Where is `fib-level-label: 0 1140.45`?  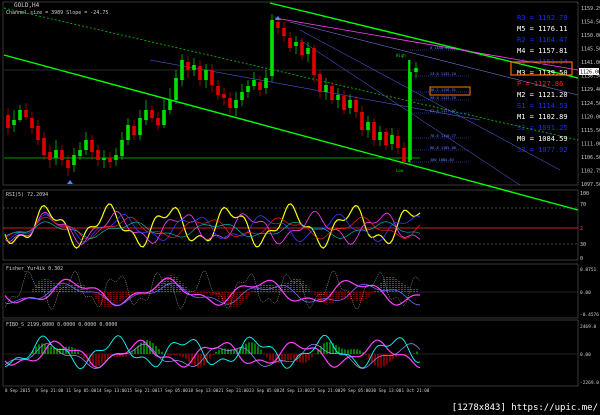 fib-level-label: 0 1140.45 is located at coordinates (439, 48).